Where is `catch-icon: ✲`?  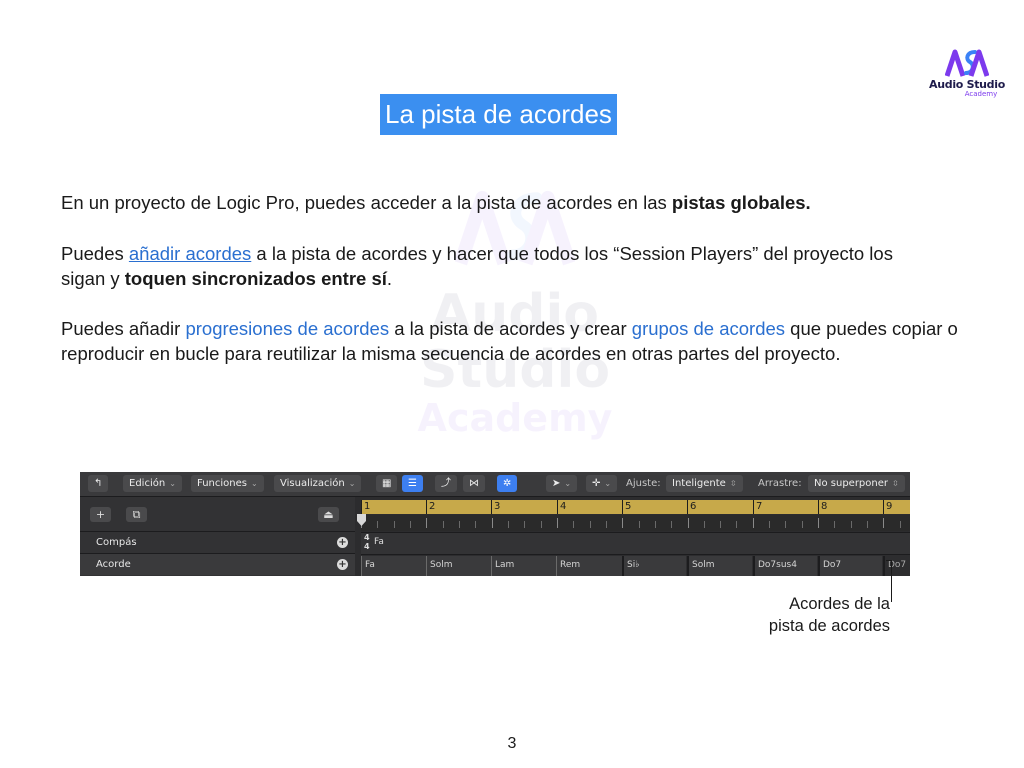 catch-icon: ✲ is located at coordinates (507, 483).